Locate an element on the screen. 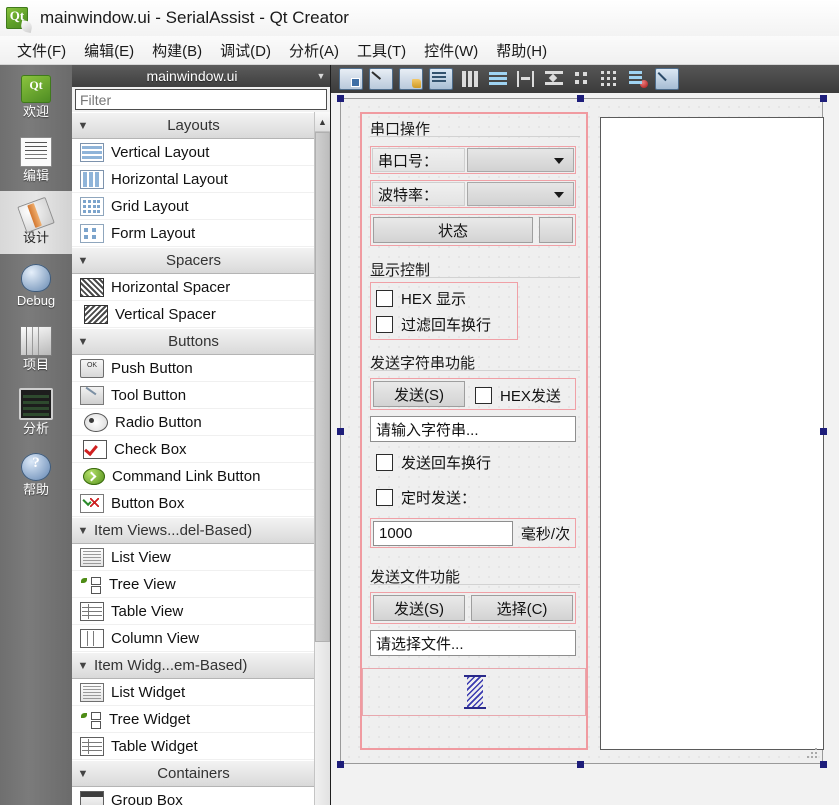 This screenshot has height=805, width=839. selection-handle-top-center is located at coordinates (580, 98).